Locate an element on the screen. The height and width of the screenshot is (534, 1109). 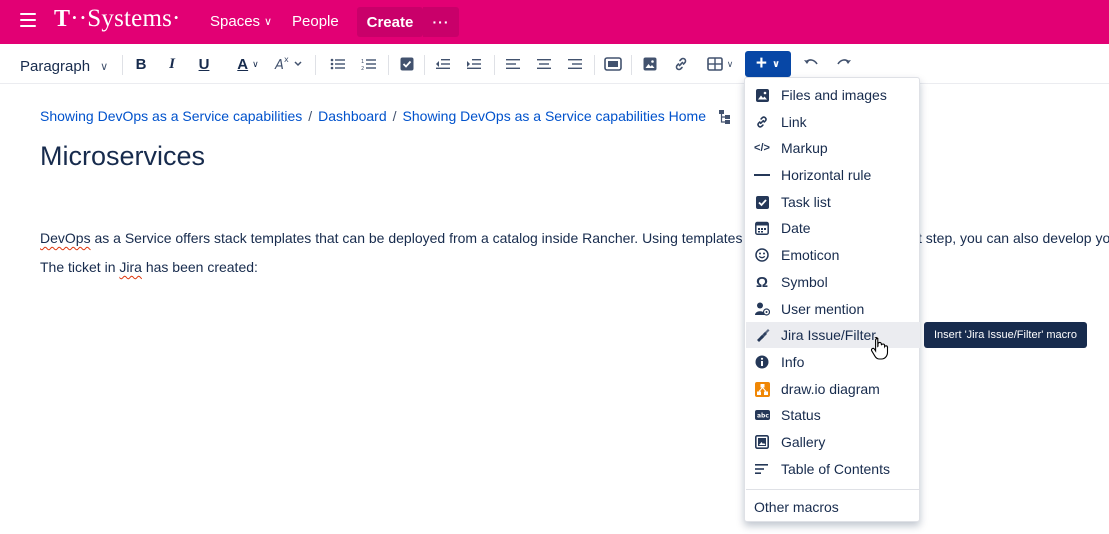
spellcheck-word: Jira is located at coordinates (130, 267).